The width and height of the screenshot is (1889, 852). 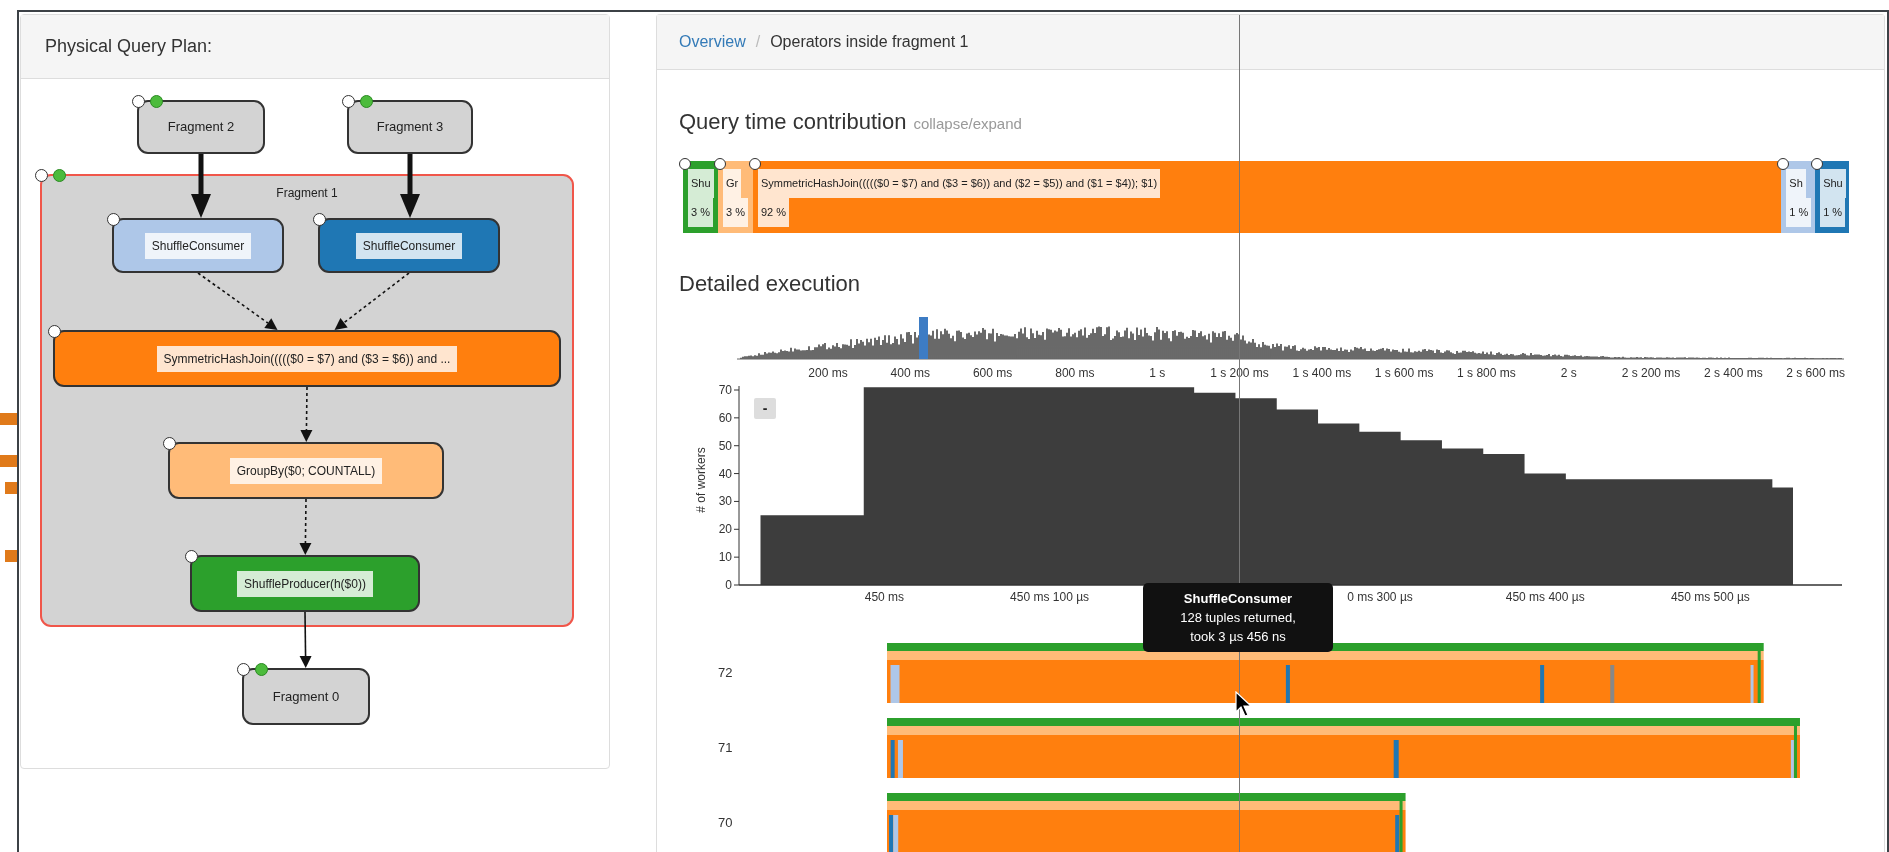 What do you see at coordinates (725, 823) in the screenshot?
I see `row-label: 70` at bounding box center [725, 823].